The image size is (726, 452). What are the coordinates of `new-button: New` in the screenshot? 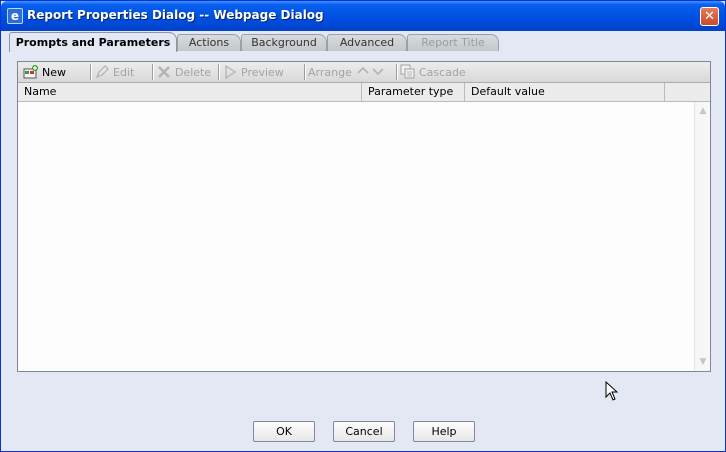 It's located at (44, 72).